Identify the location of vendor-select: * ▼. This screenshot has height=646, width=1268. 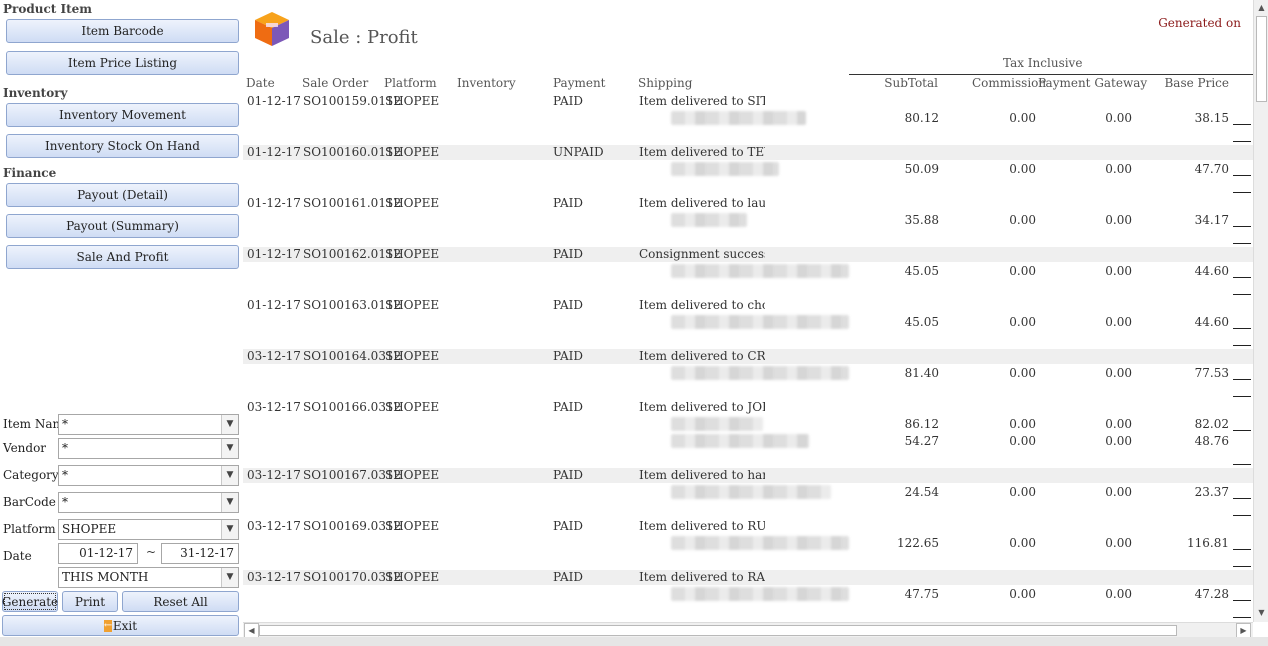
(148, 448).